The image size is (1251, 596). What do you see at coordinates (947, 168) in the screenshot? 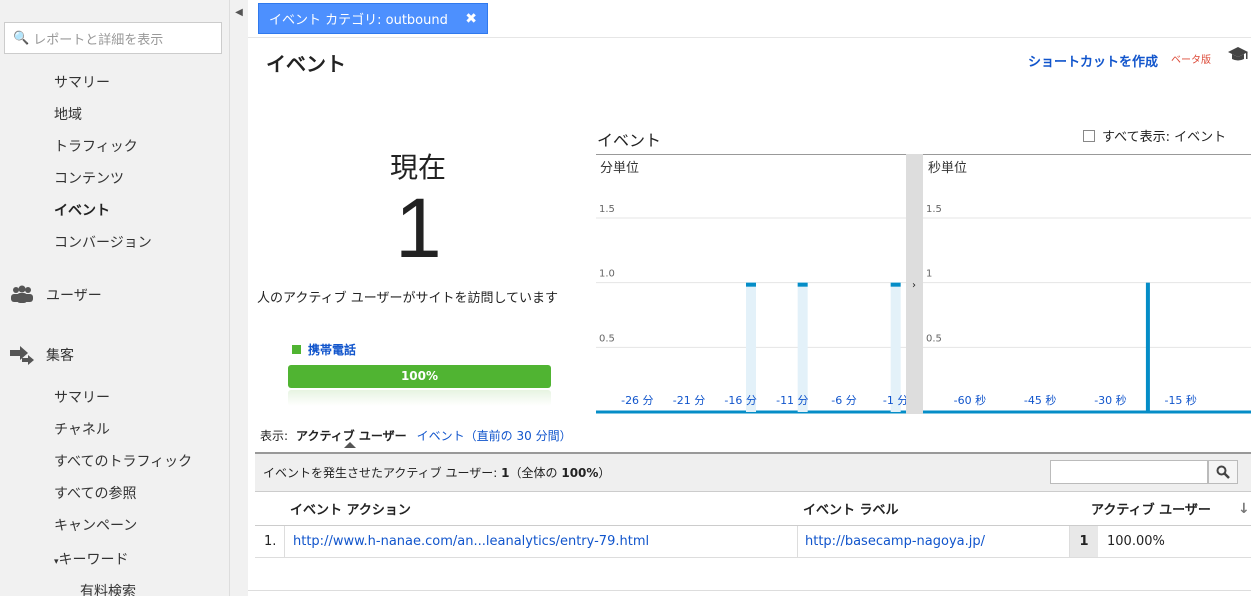
I see `seconds-panel-title: 秒単位` at bounding box center [947, 168].